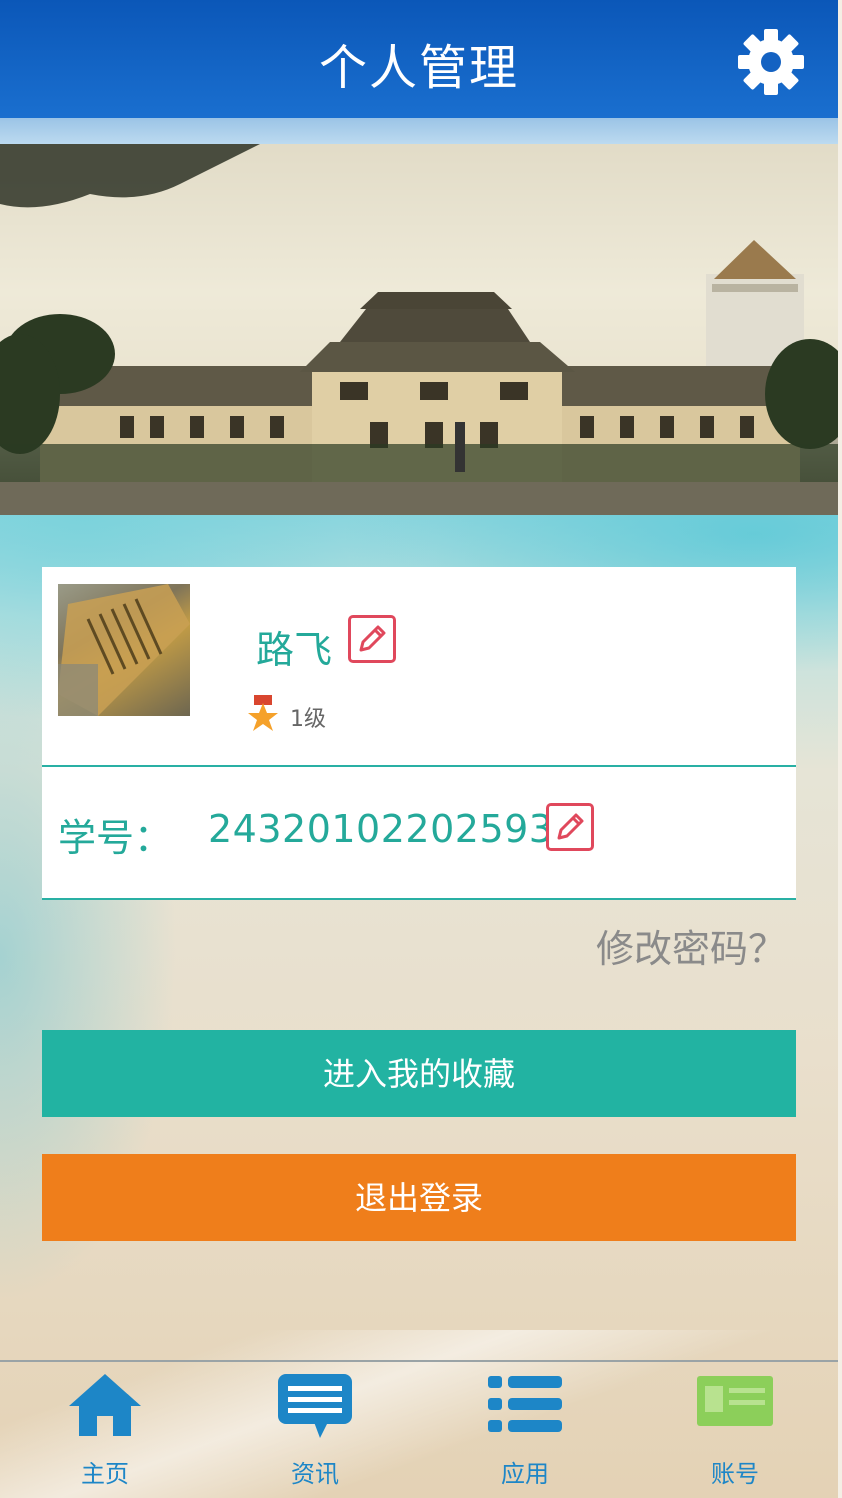  What do you see at coordinates (115, 838) in the screenshot?
I see `student-id-label: 学号：` at bounding box center [115, 838].